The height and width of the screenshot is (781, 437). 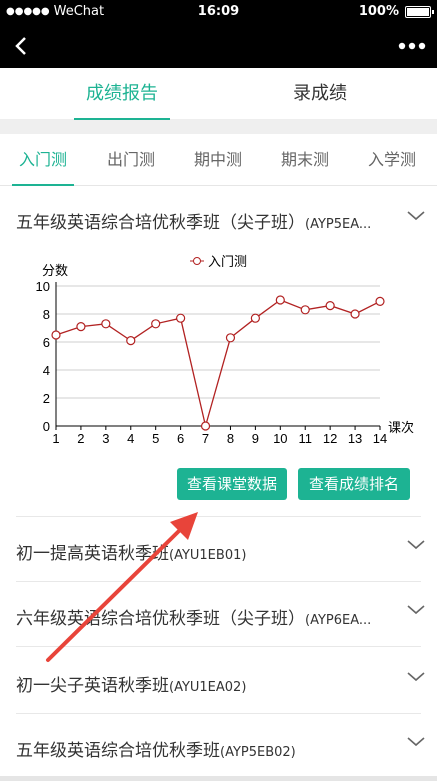 I want to click on y-tick-label: 10, so click(x=43, y=286).